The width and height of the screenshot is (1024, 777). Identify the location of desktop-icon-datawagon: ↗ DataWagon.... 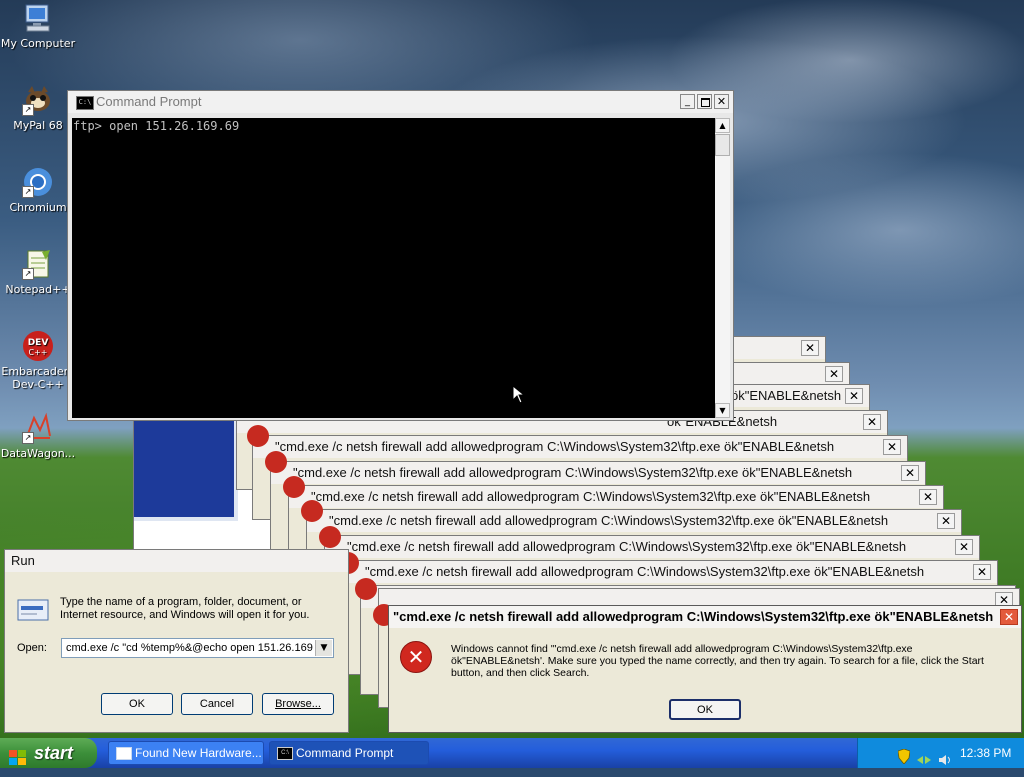
(38, 436).